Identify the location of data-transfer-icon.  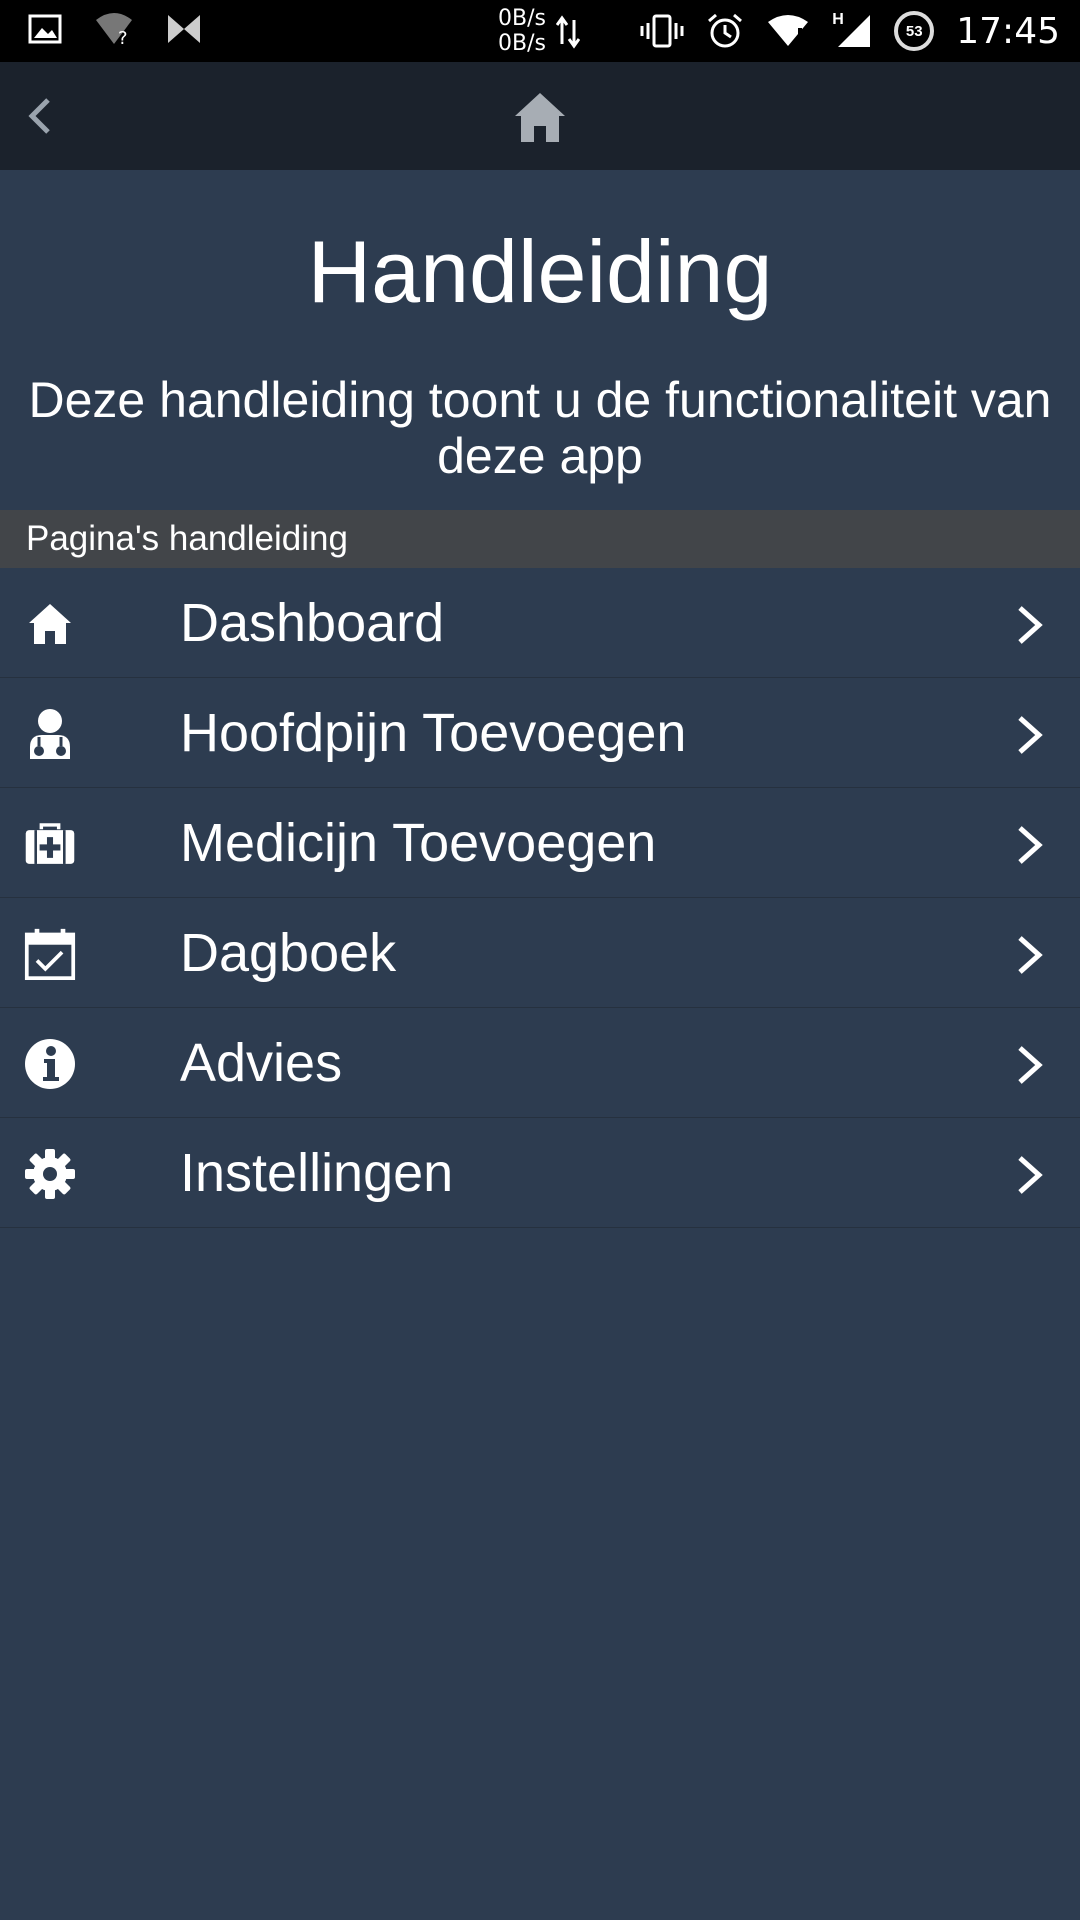
(568, 32).